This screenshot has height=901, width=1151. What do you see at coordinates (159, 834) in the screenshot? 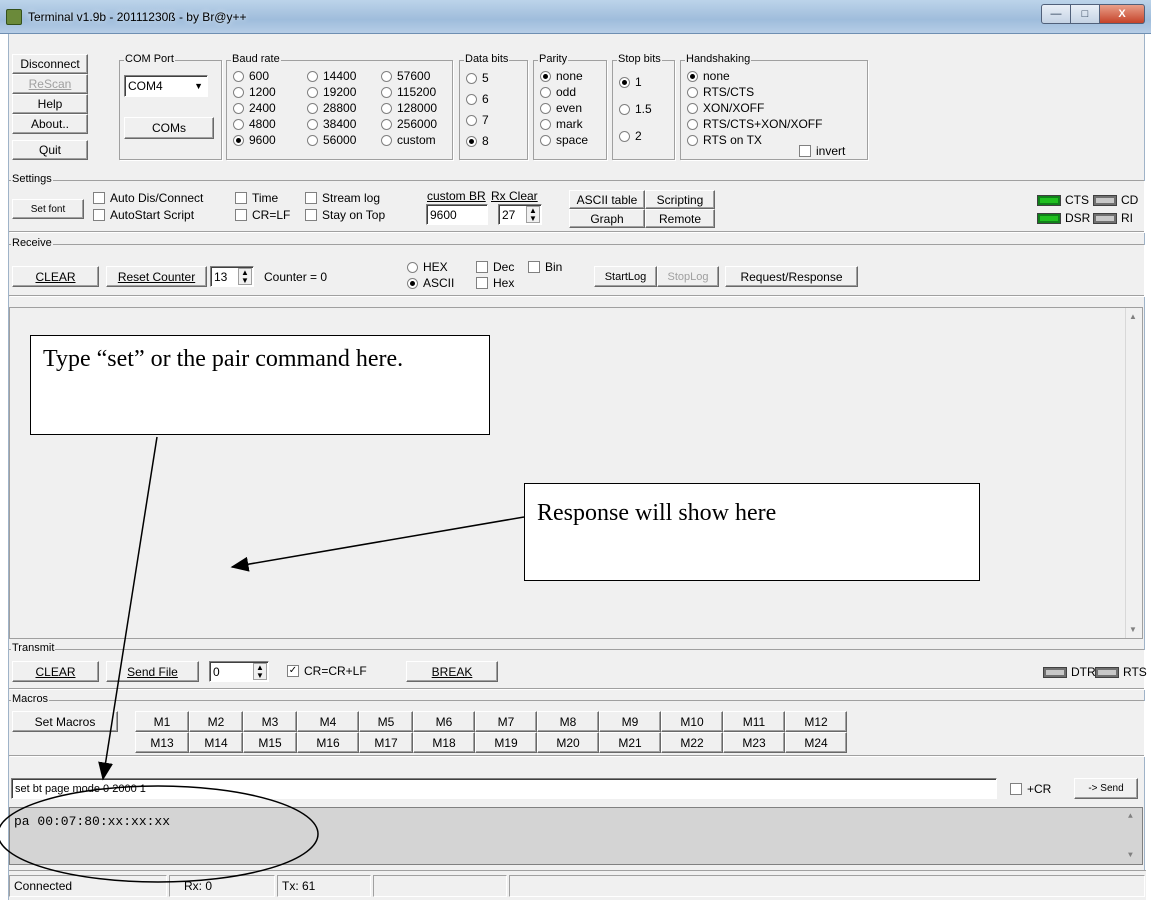
I see `highlight-ellipse` at bounding box center [159, 834].